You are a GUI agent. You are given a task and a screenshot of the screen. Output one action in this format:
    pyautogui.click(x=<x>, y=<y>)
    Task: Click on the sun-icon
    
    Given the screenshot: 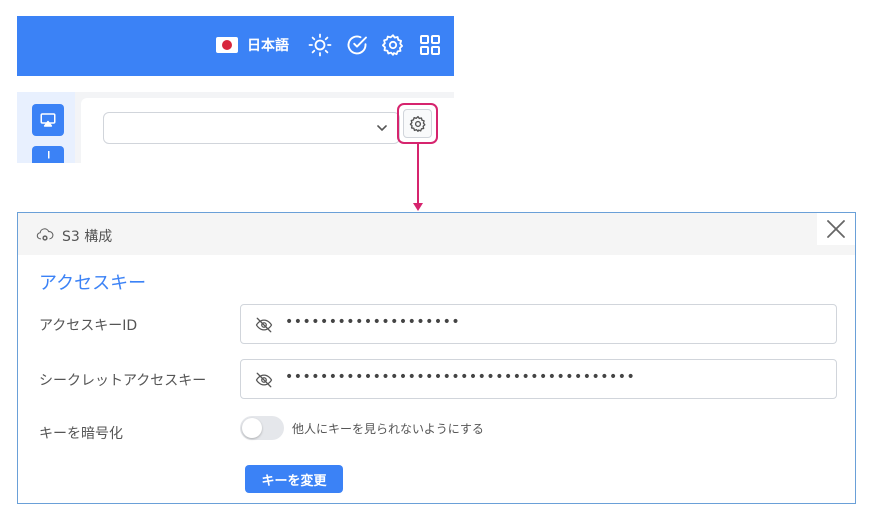 What is the action you would take?
    pyautogui.click(x=320, y=45)
    